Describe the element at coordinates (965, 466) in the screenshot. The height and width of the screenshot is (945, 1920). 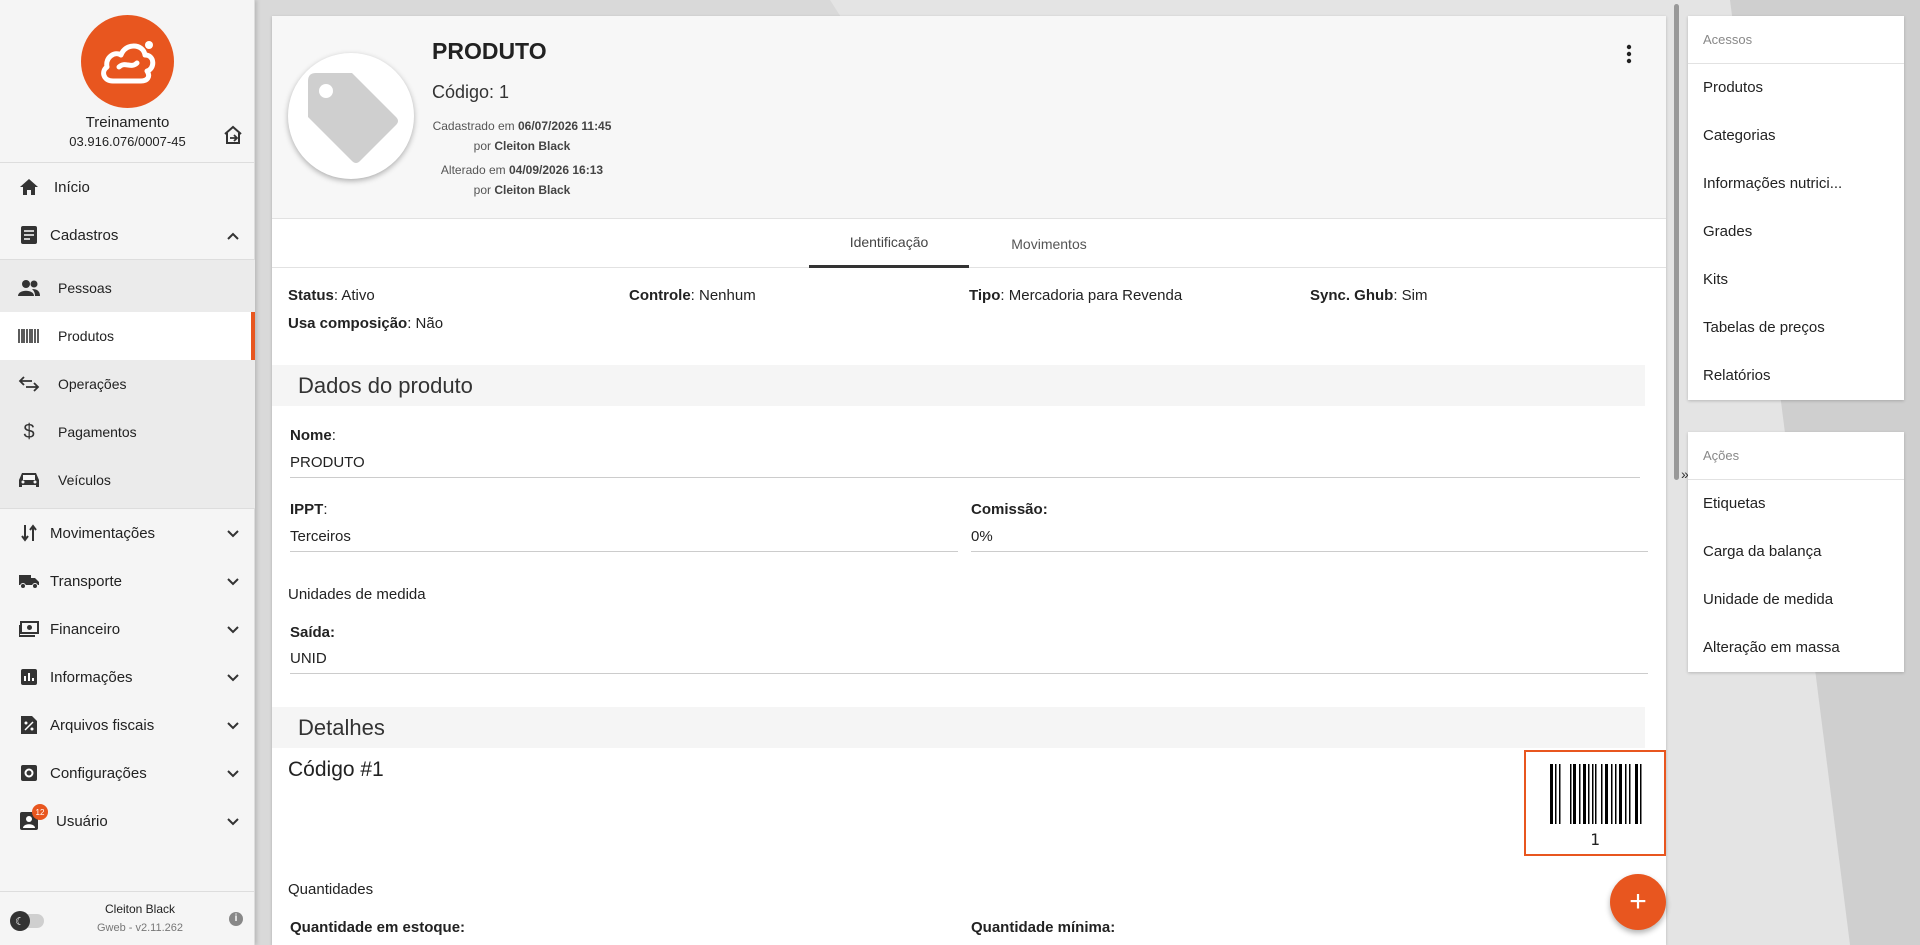
I see `nome-field: PRODUTO` at that location.